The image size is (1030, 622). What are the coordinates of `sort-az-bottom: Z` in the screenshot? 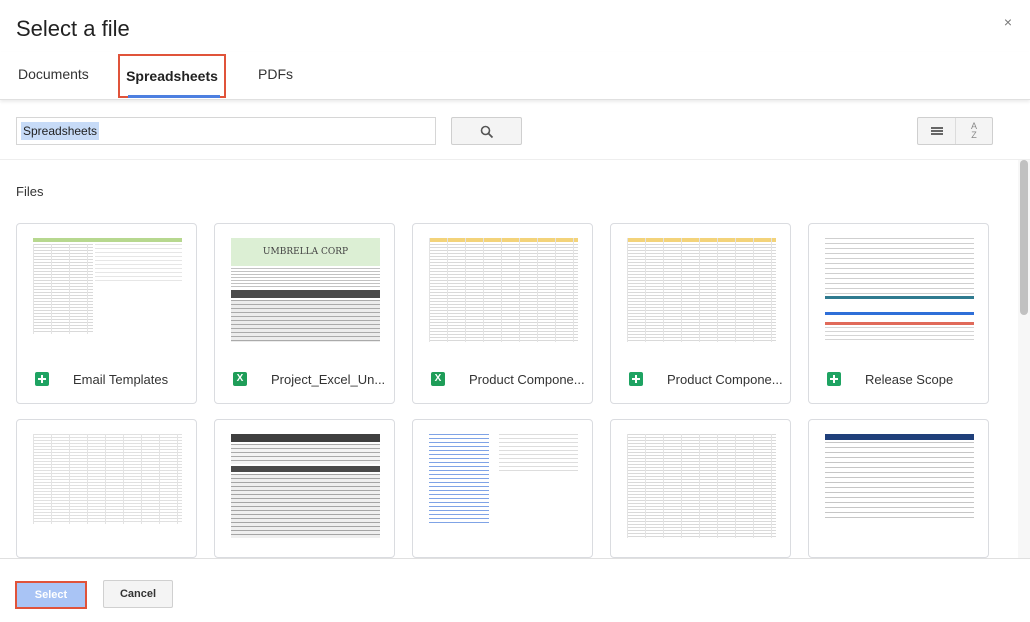 It's located at (974, 135).